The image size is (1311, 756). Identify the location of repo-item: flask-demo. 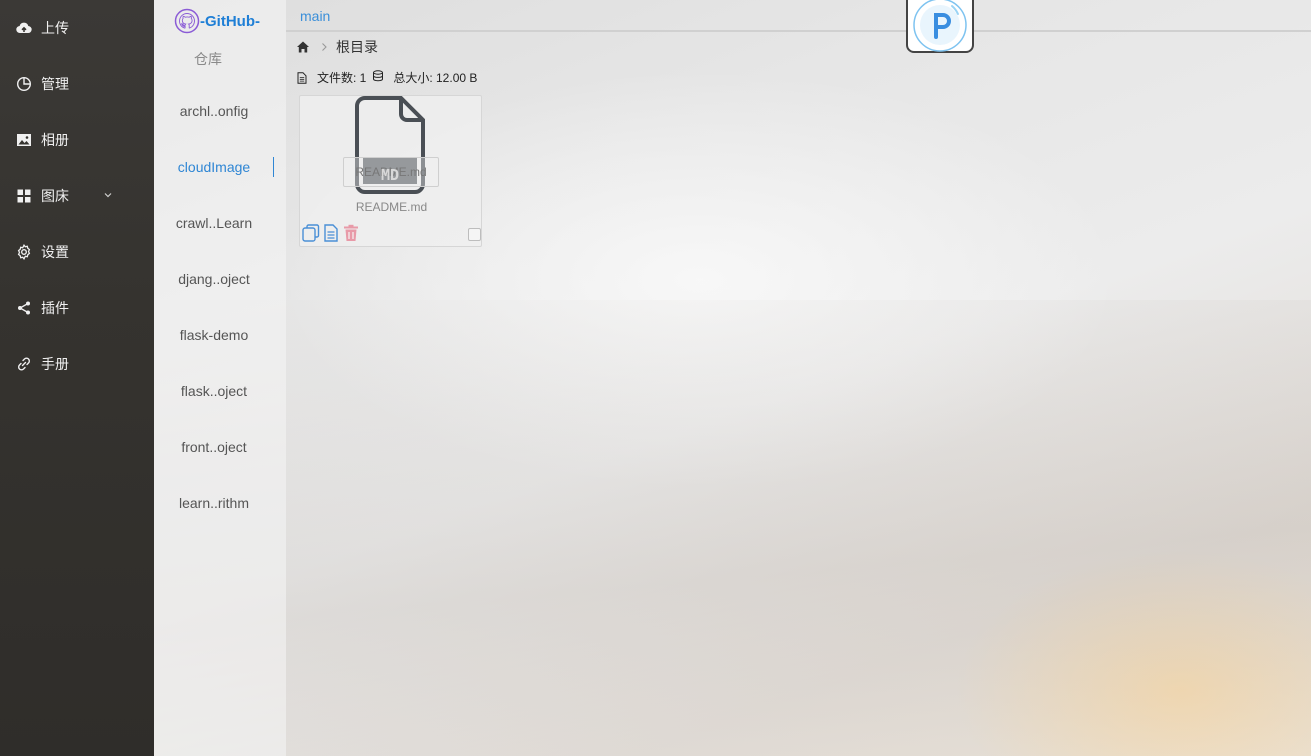
(214, 335).